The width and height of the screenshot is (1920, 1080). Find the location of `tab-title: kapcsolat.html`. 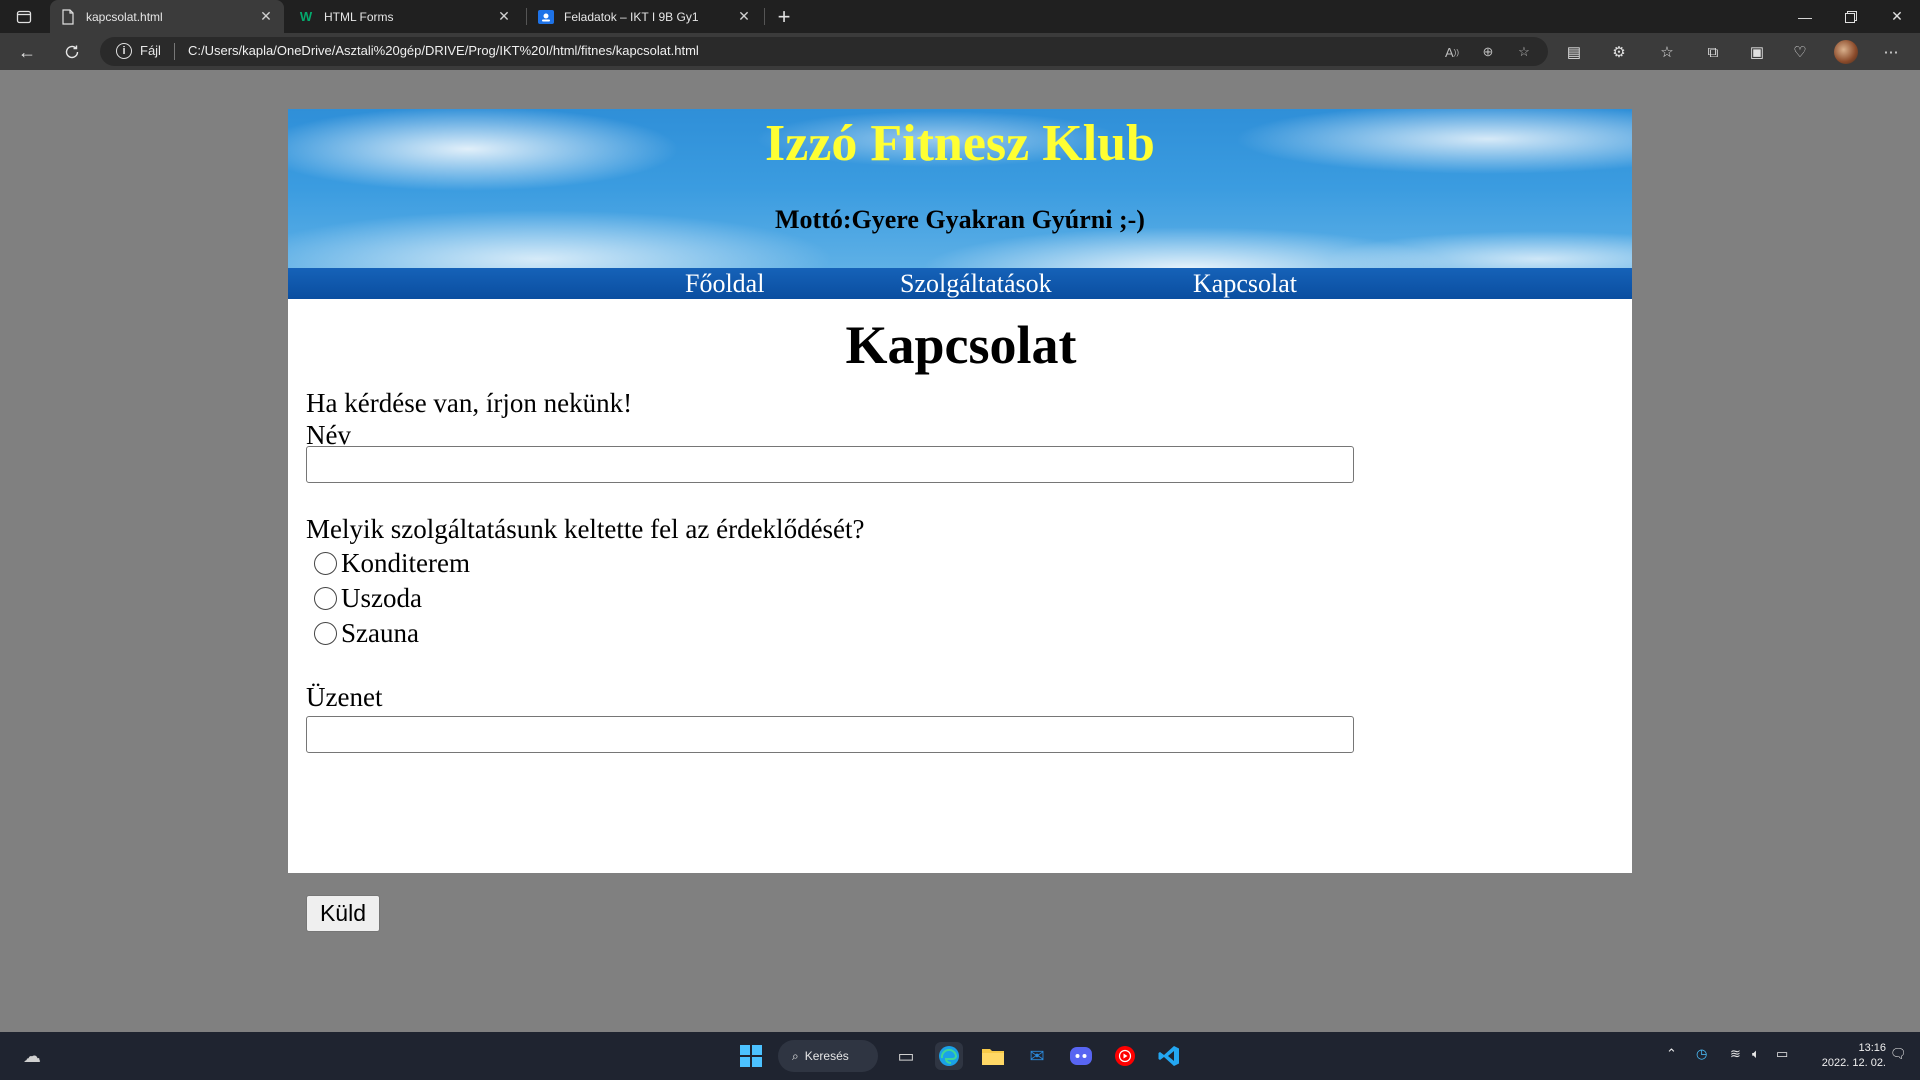

tab-title: kapcsolat.html is located at coordinates (124, 16).